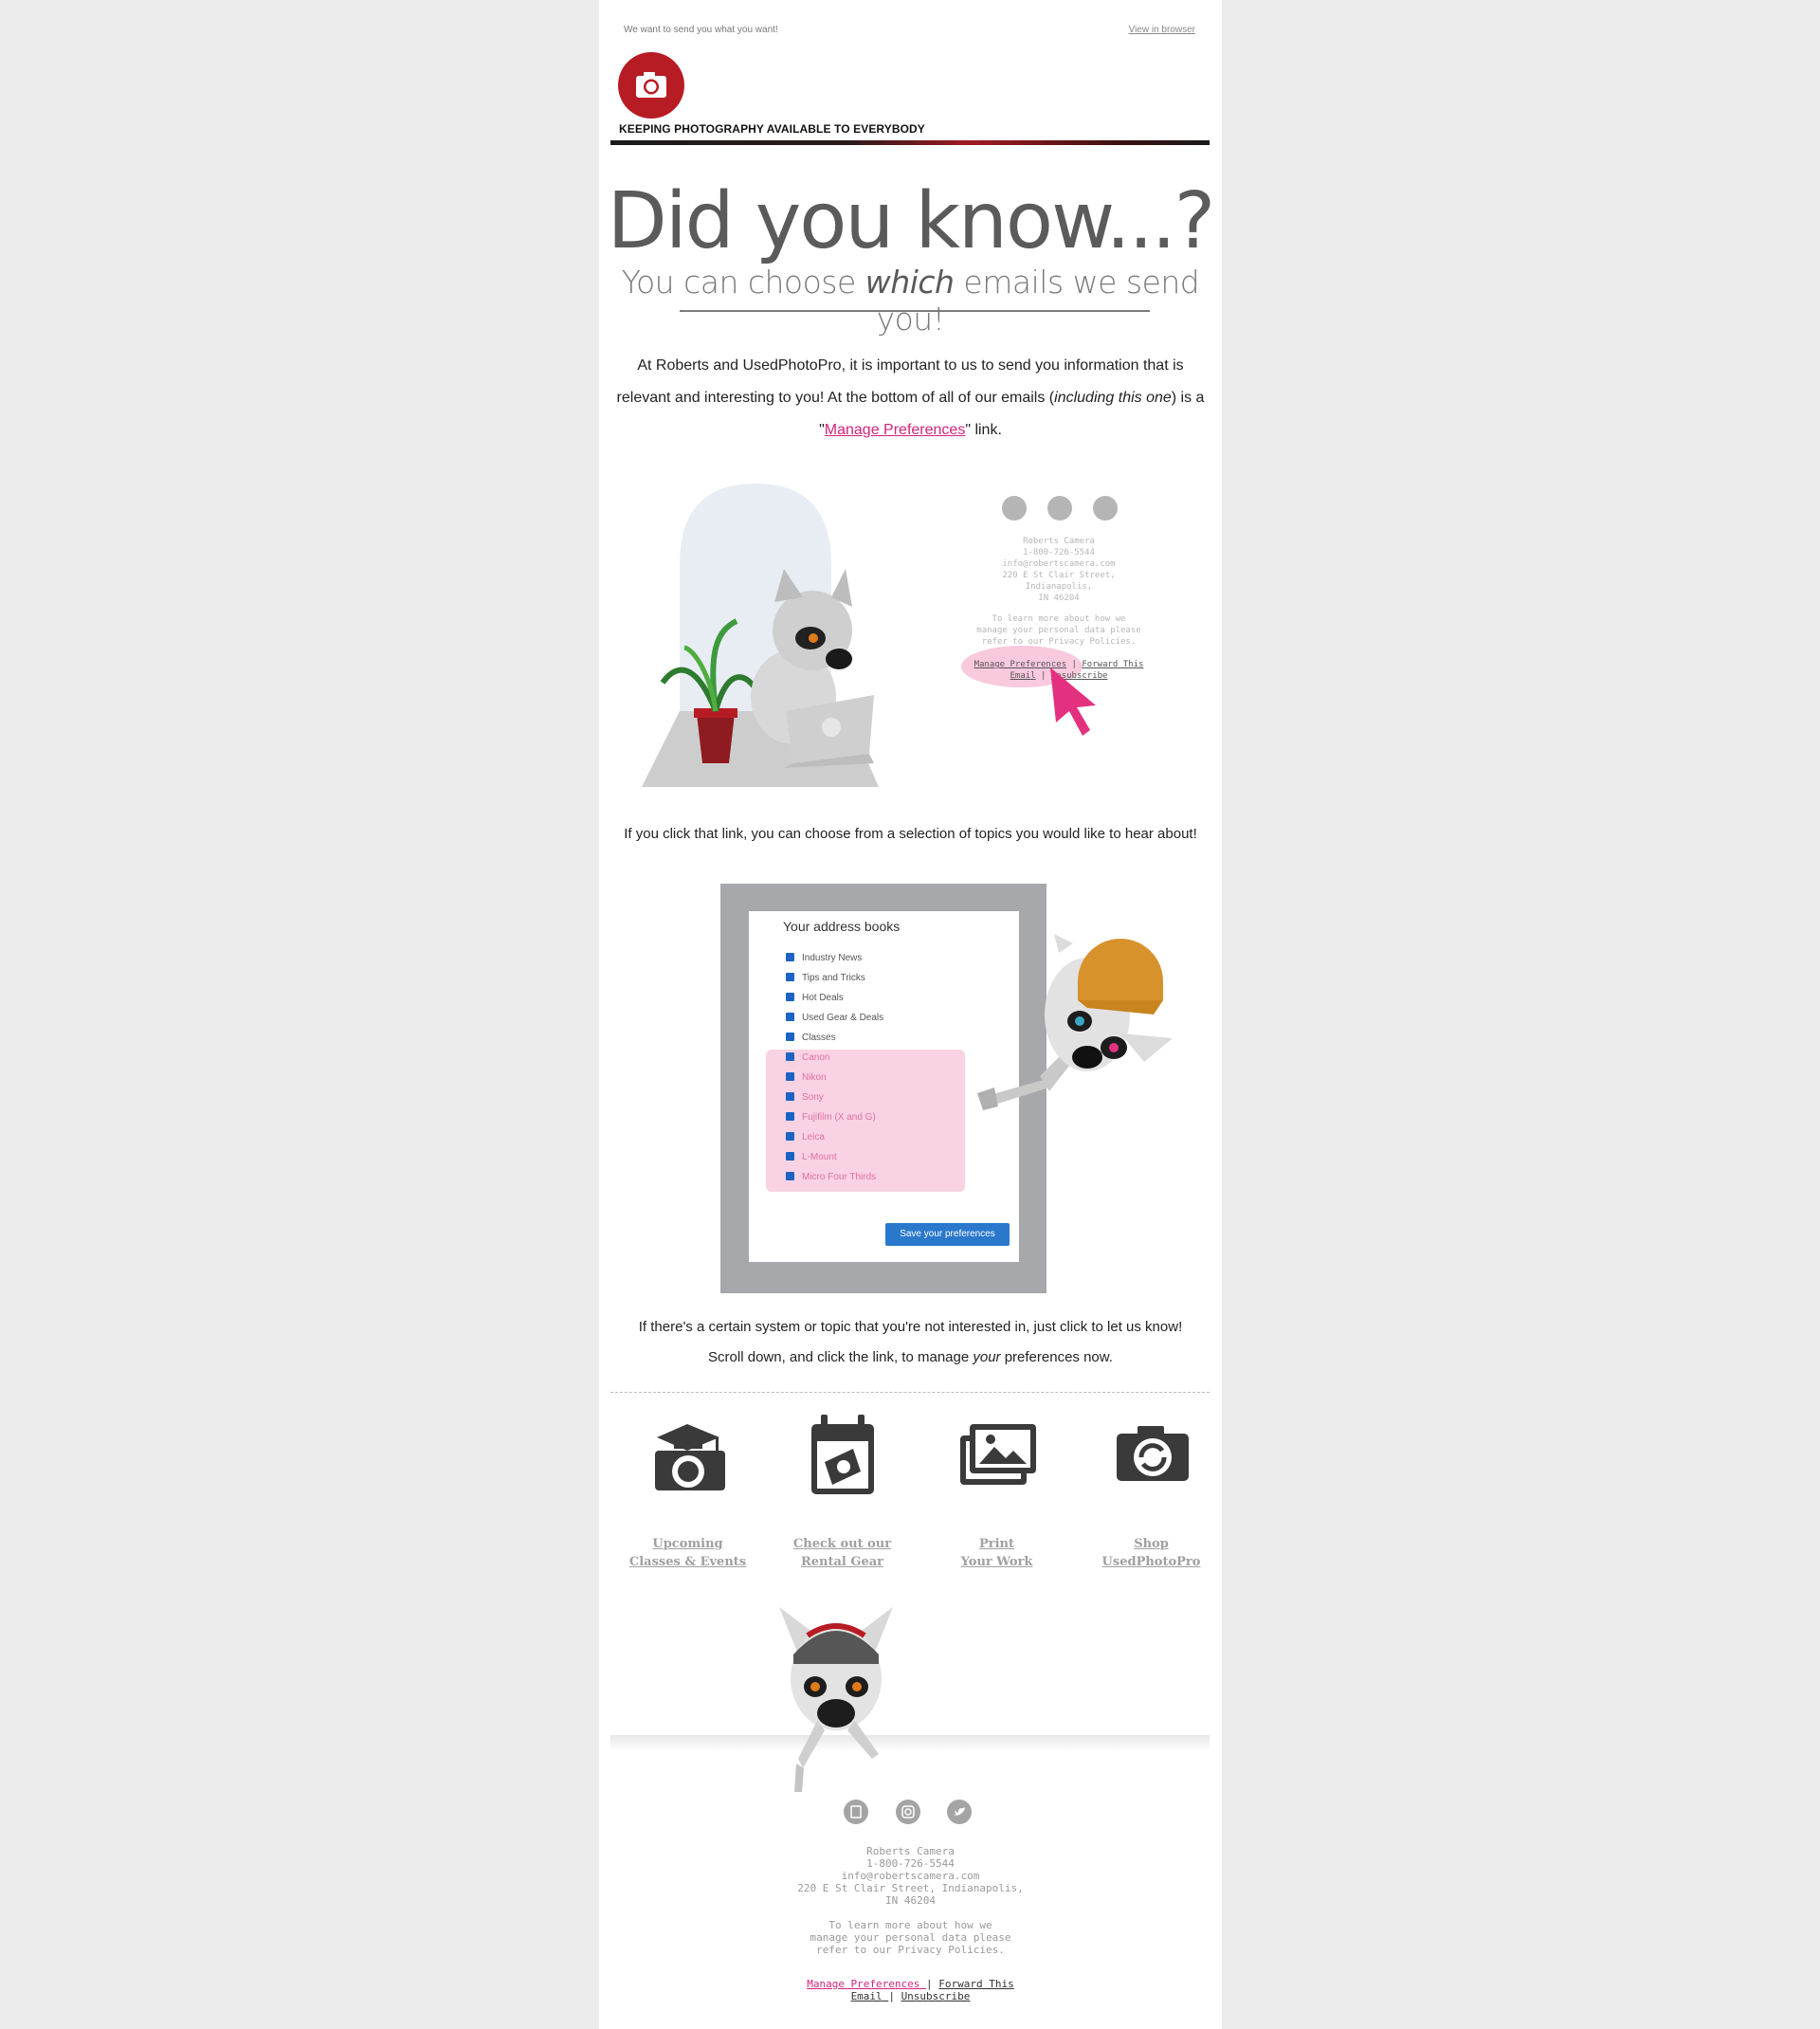  What do you see at coordinates (842, 1454) in the screenshot?
I see `calendar-camera-icon` at bounding box center [842, 1454].